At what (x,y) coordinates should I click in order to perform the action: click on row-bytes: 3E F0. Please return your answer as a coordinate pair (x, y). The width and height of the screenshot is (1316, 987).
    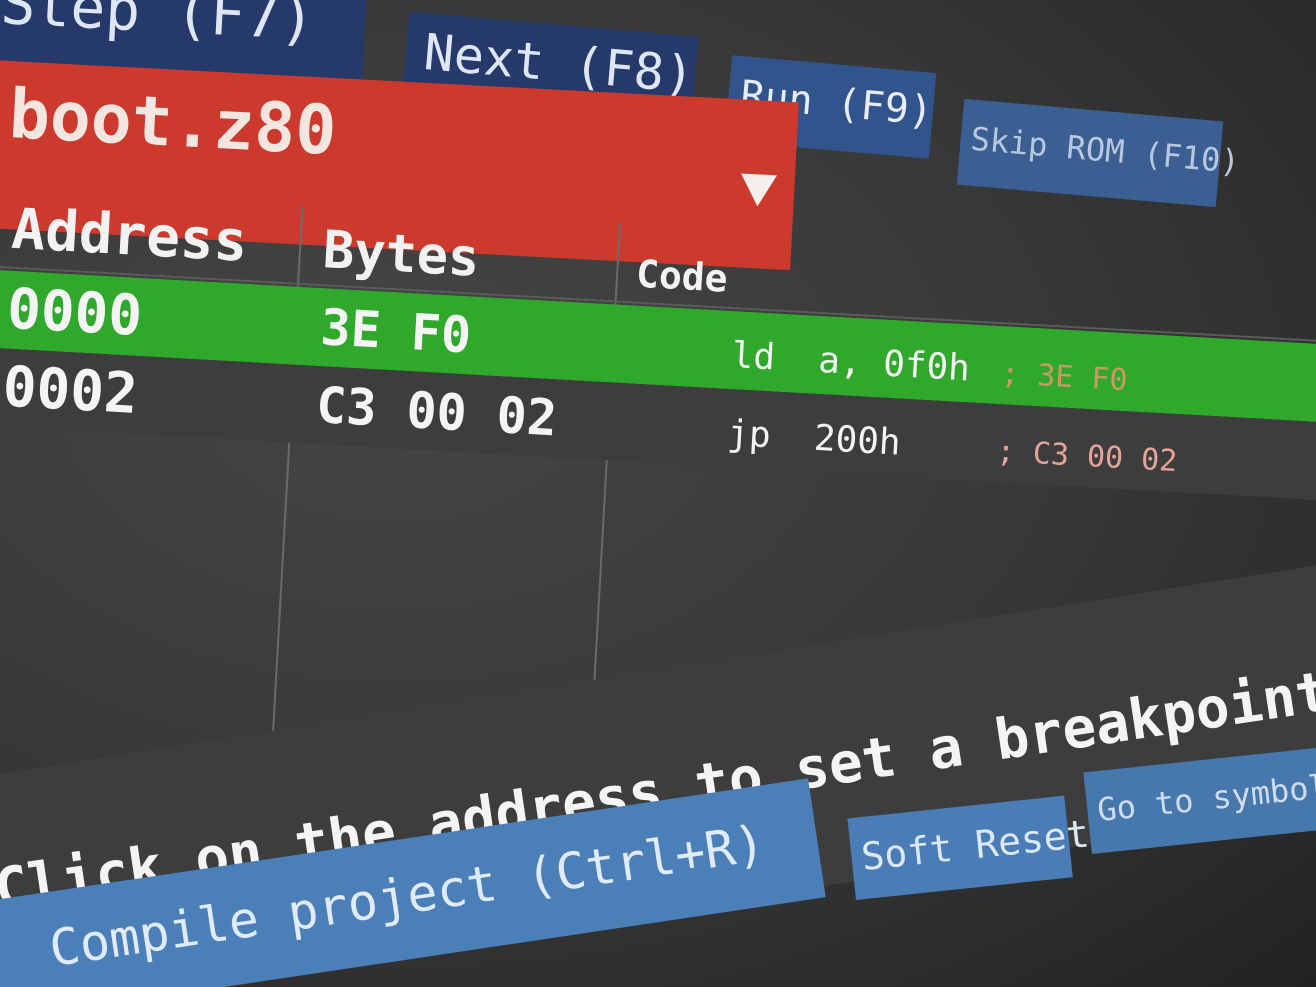
    Looking at the image, I should click on (396, 331).